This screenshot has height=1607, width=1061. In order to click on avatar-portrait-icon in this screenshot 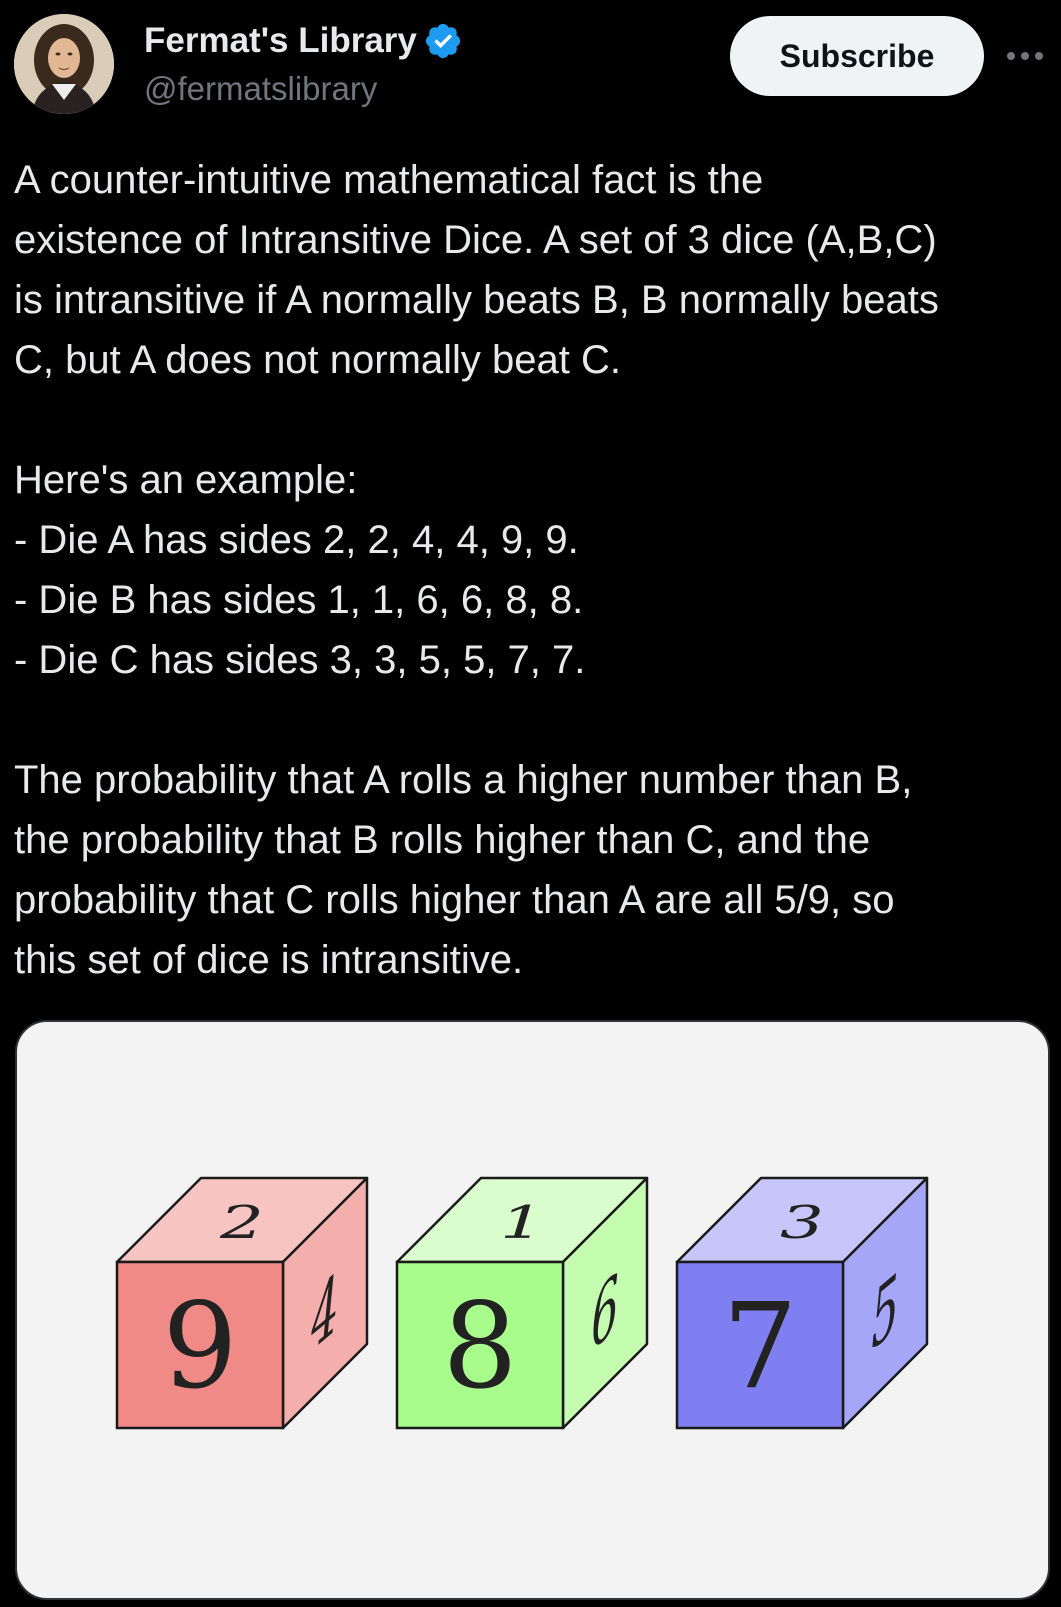, I will do `click(64, 64)`.